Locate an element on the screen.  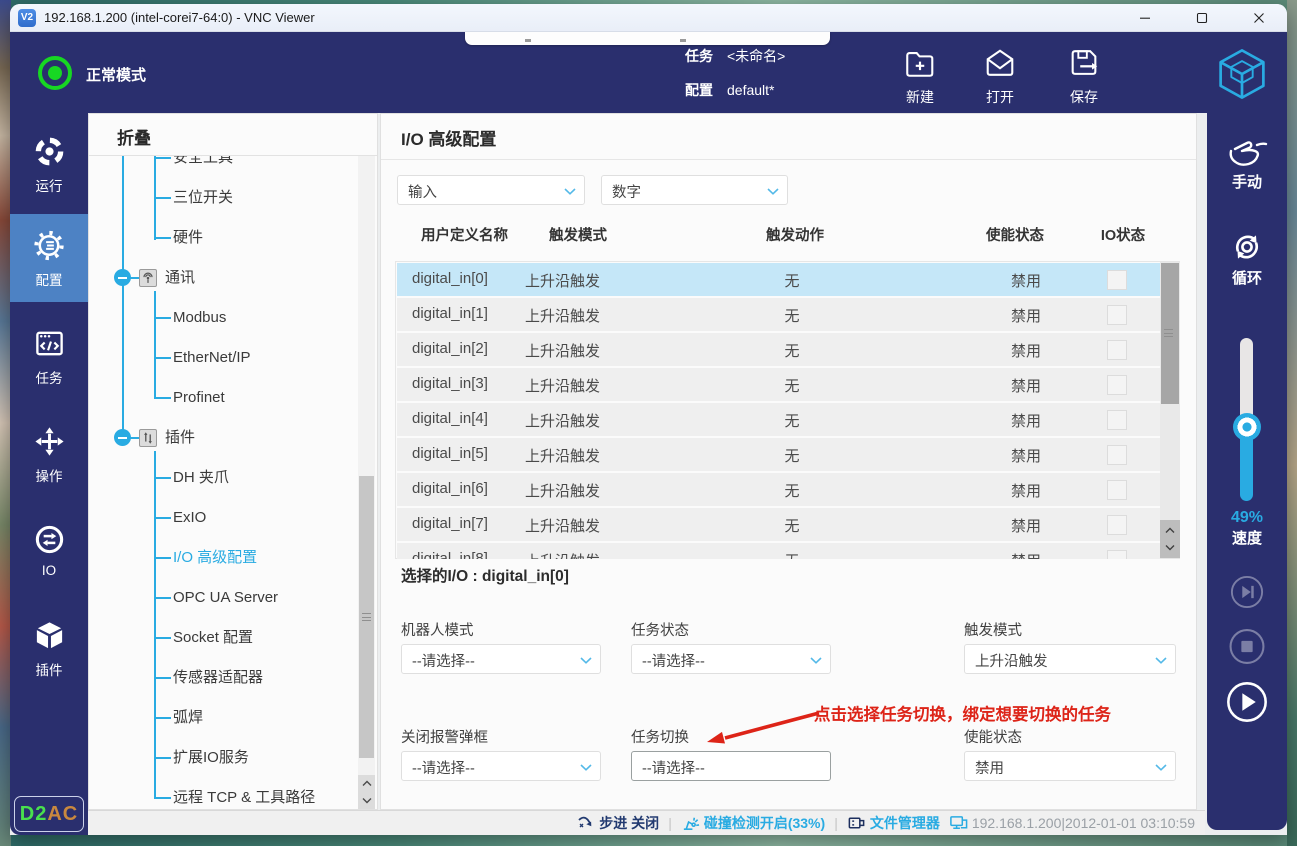
maximize-button is located at coordinates (1201, 17).